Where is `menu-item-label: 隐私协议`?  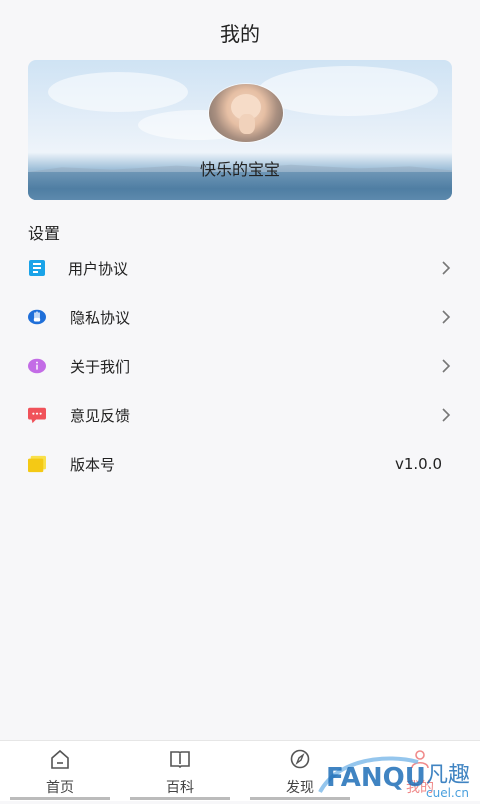
menu-item-label: 隐私协议 is located at coordinates (100, 317).